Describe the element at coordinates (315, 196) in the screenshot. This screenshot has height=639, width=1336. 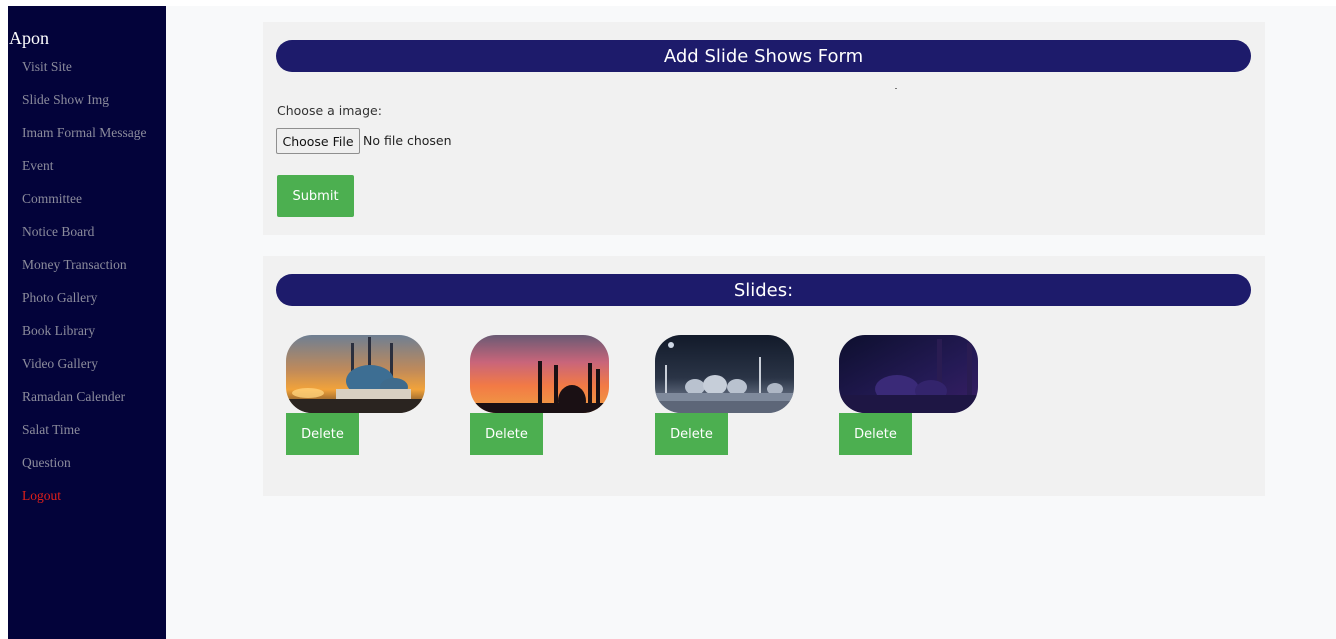
I see `submit-button: Submit` at that location.